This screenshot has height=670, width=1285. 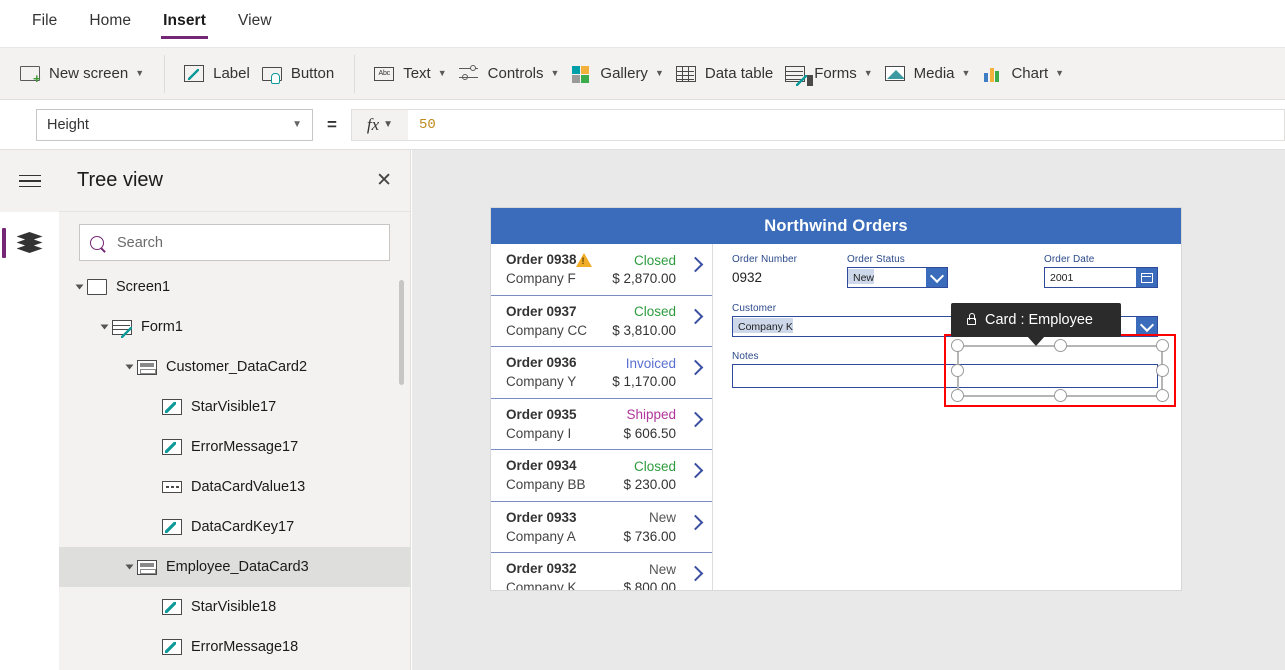 I want to click on search-input, so click(x=247, y=242).